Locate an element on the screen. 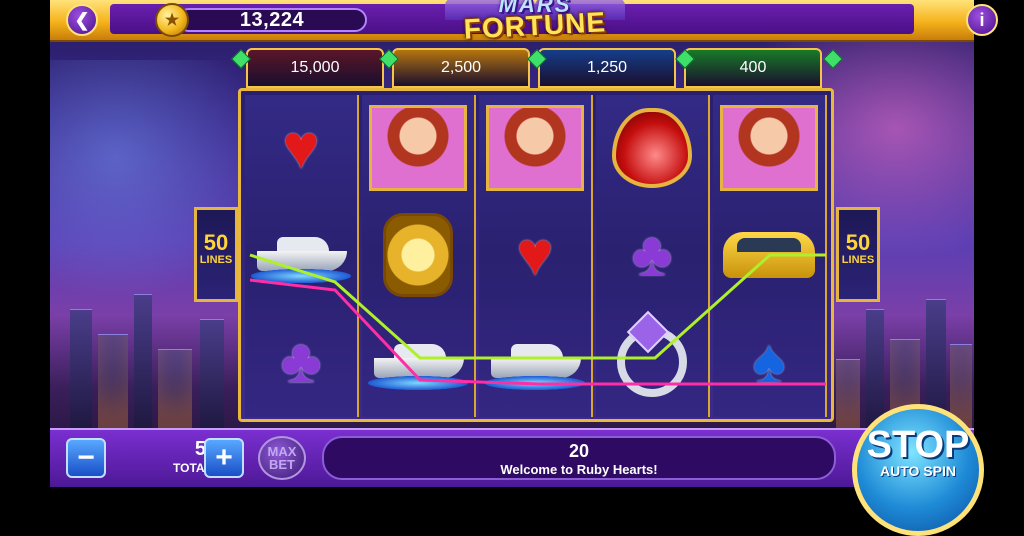  jackpot-value: 2,500 is located at coordinates (461, 67).